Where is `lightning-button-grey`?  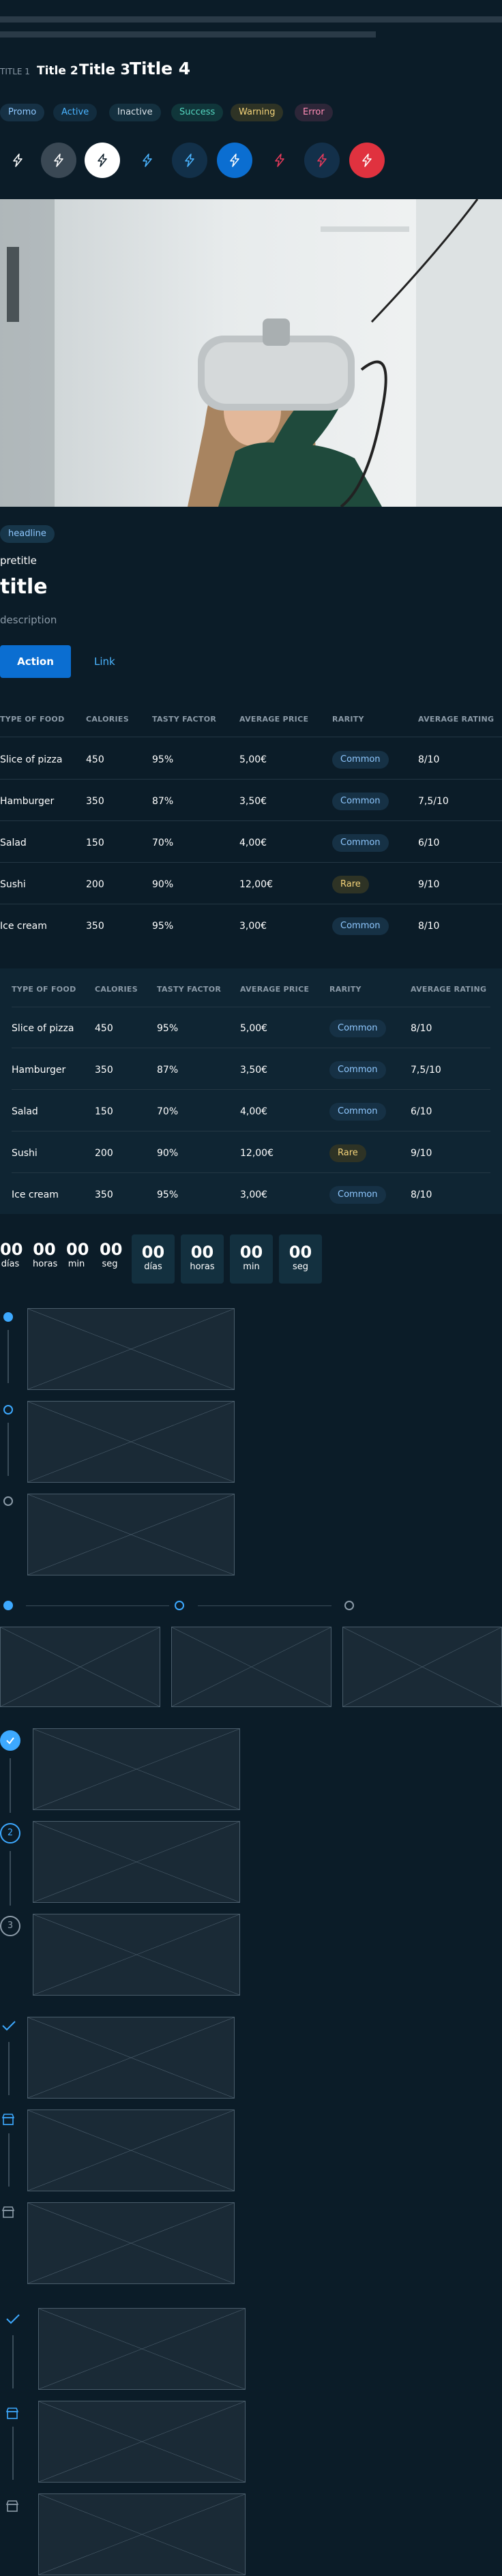
lightning-button-grey is located at coordinates (58, 160).